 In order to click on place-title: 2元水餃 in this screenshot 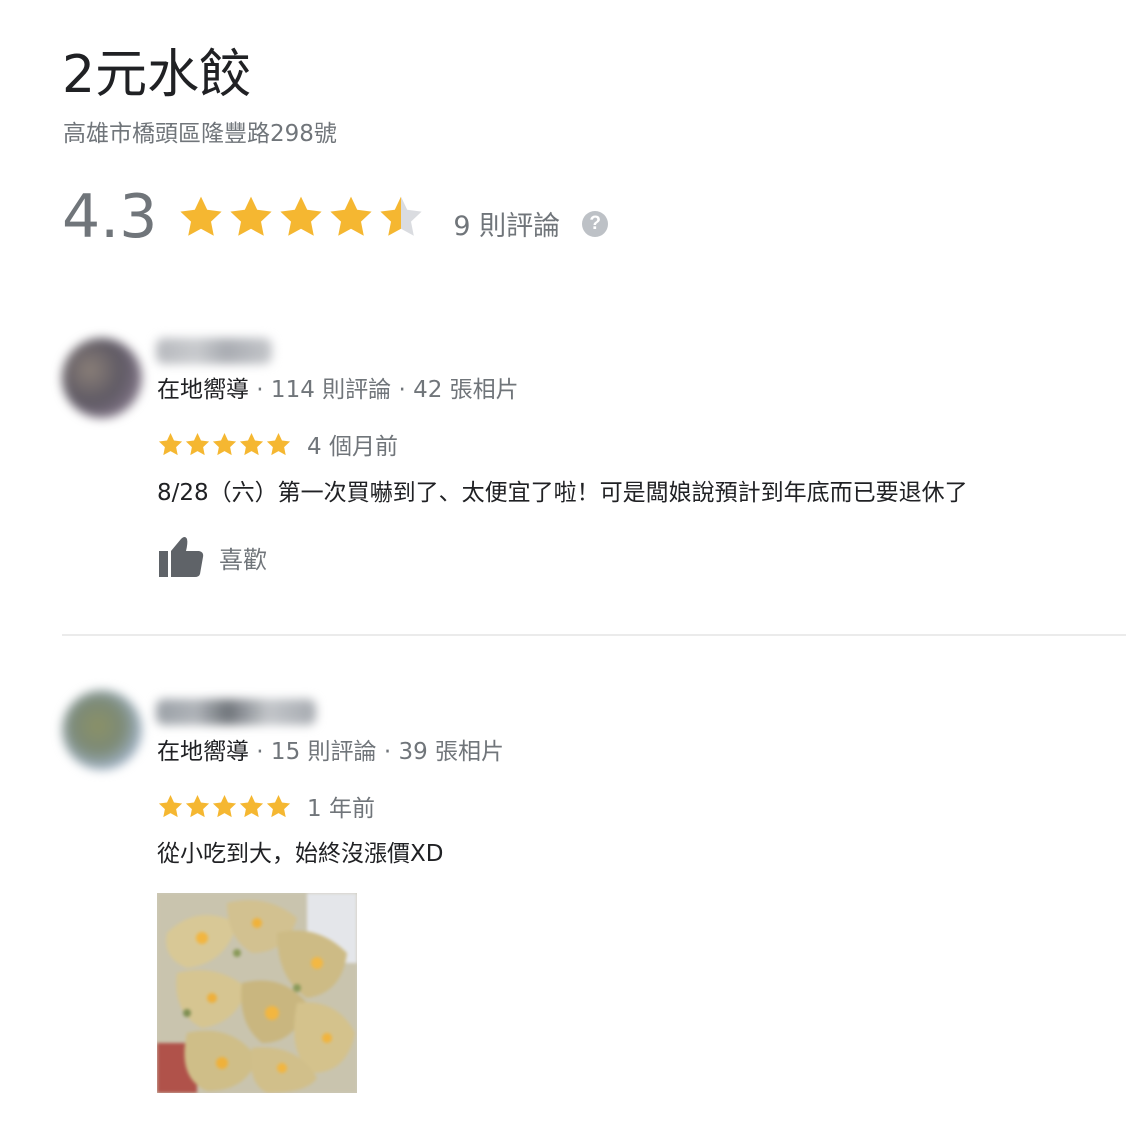, I will do `click(157, 75)`.